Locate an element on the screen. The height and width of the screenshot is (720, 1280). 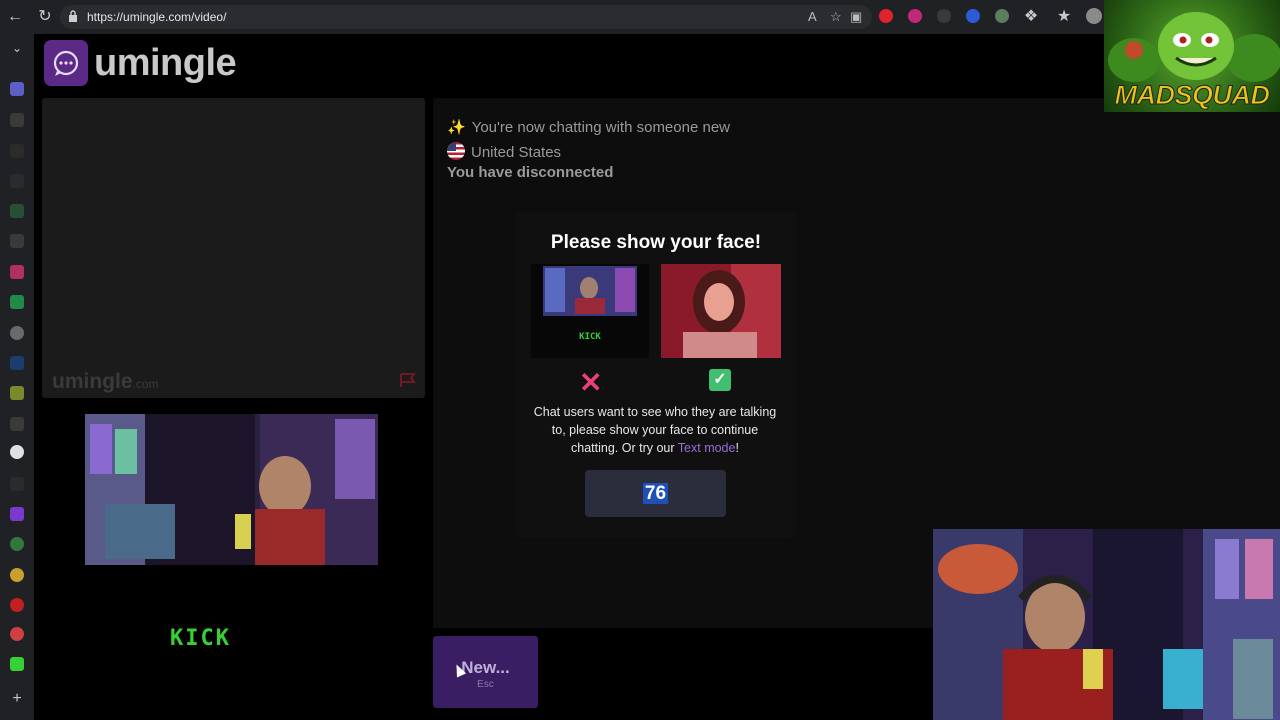
streamer-webcam-overlay is located at coordinates (1106, 624).